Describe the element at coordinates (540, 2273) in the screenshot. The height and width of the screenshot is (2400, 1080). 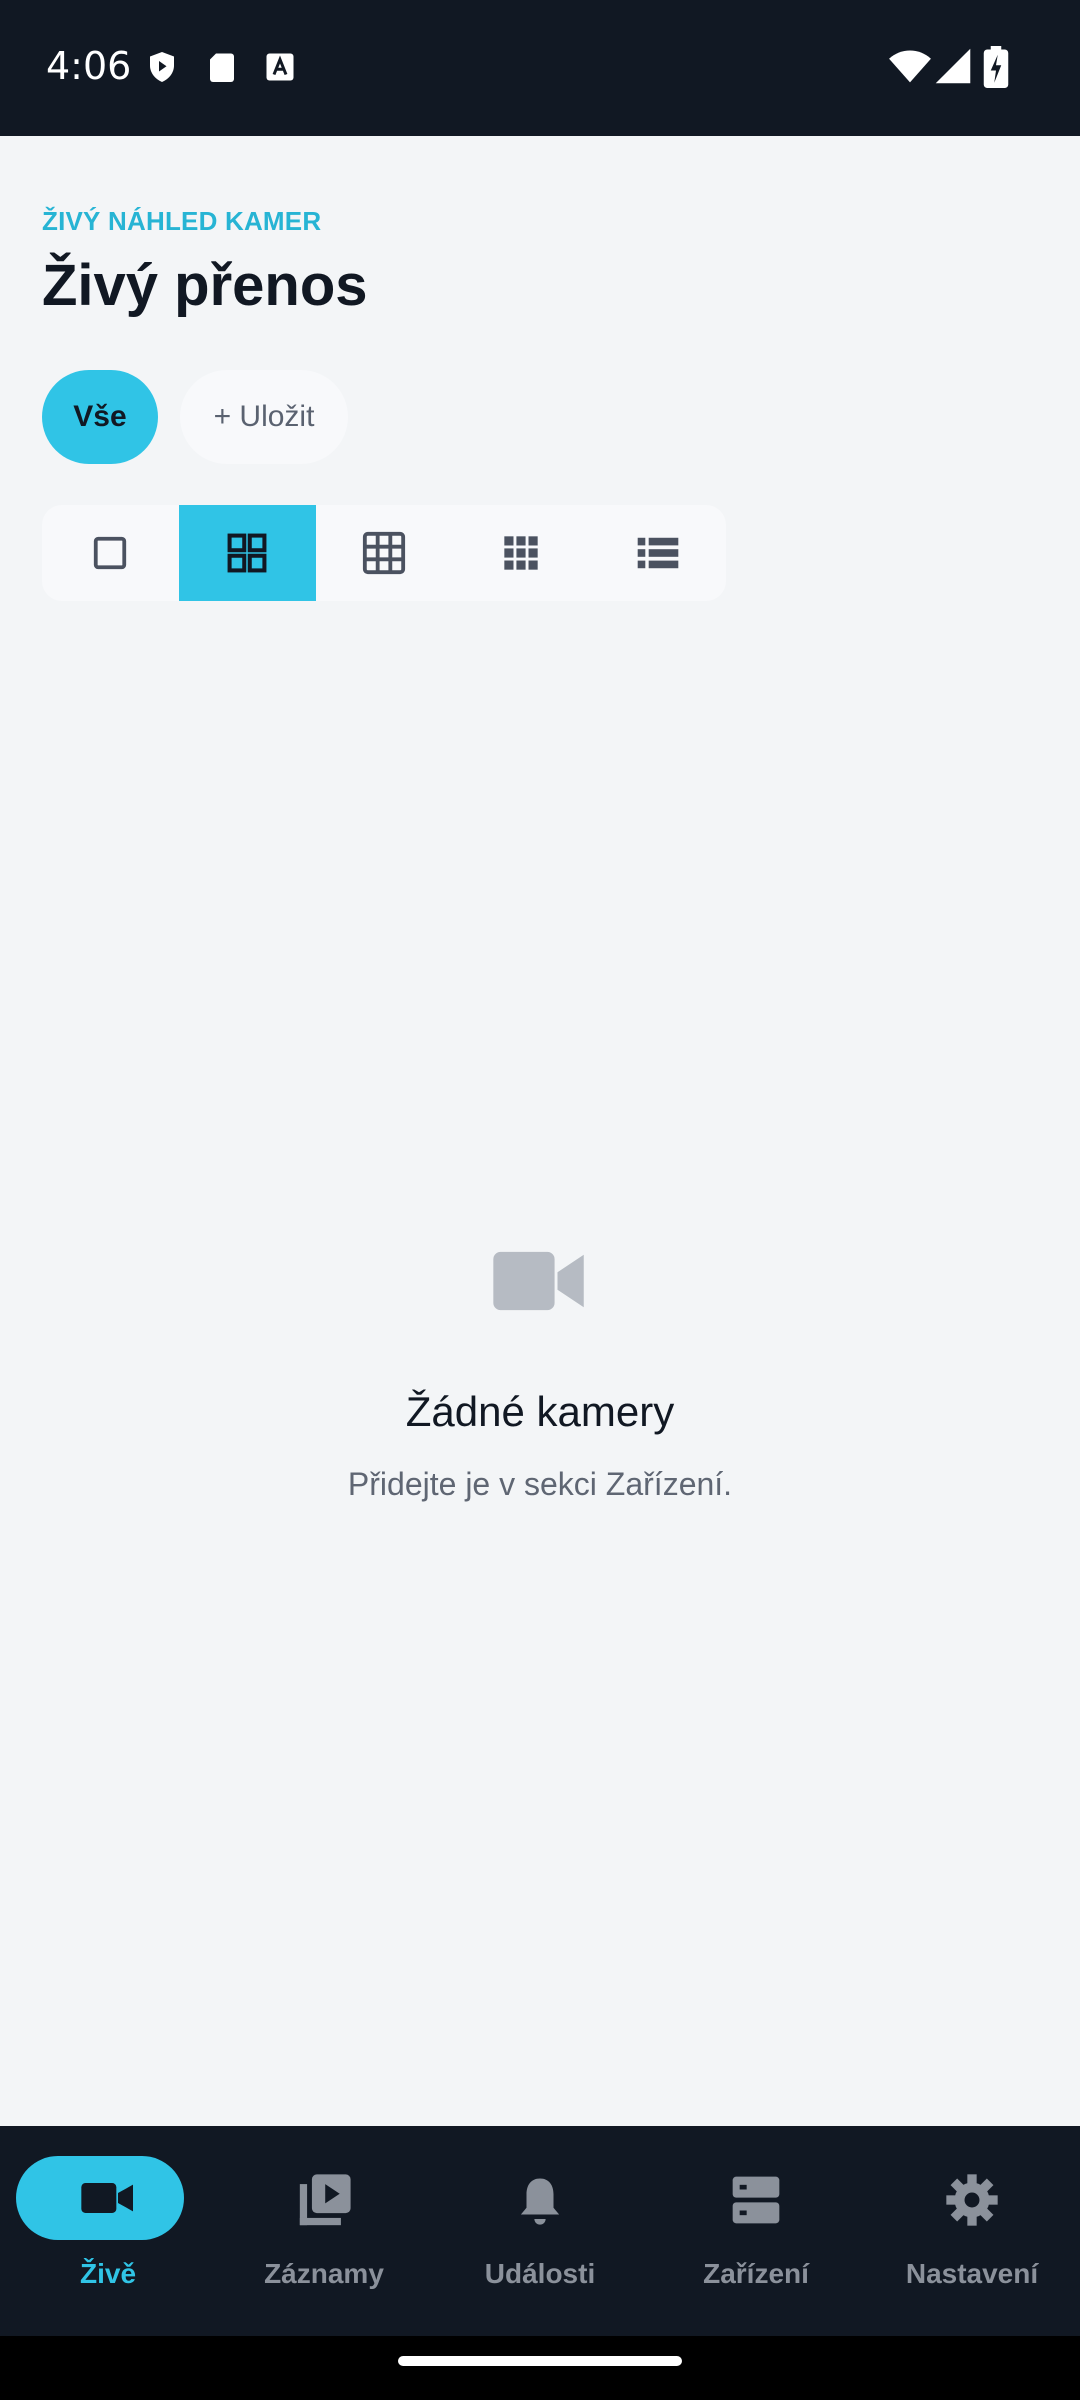
I see `nav-label: Události` at that location.